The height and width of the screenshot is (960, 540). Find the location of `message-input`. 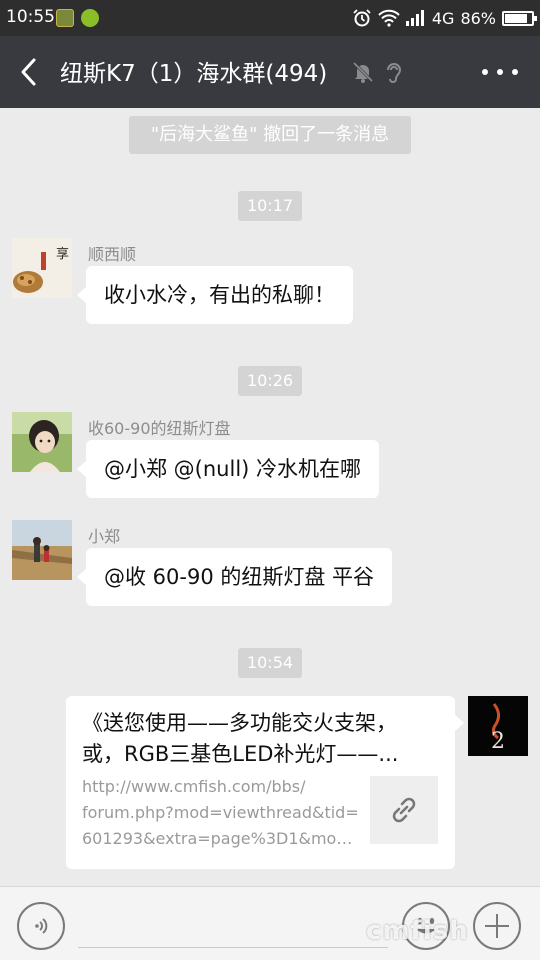

message-input is located at coordinates (233, 947).